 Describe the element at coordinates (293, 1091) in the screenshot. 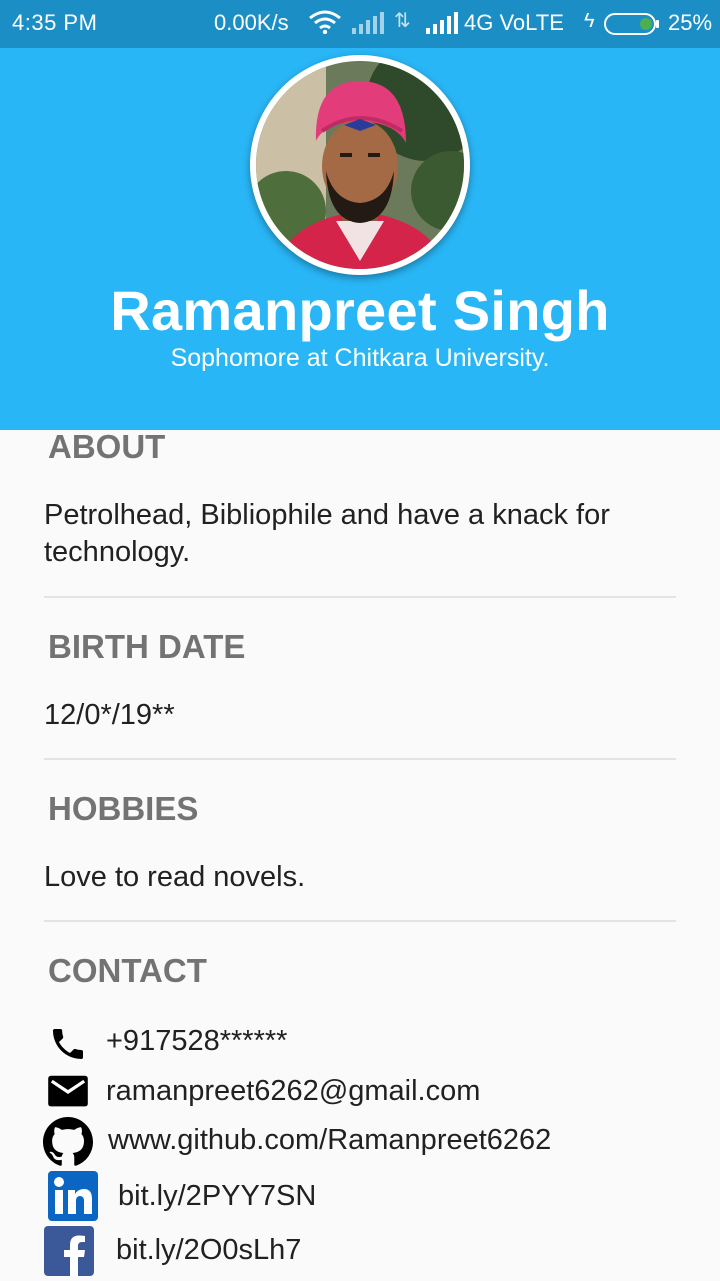

I see `contact-email: ramanpreet6262@gmail.com` at that location.